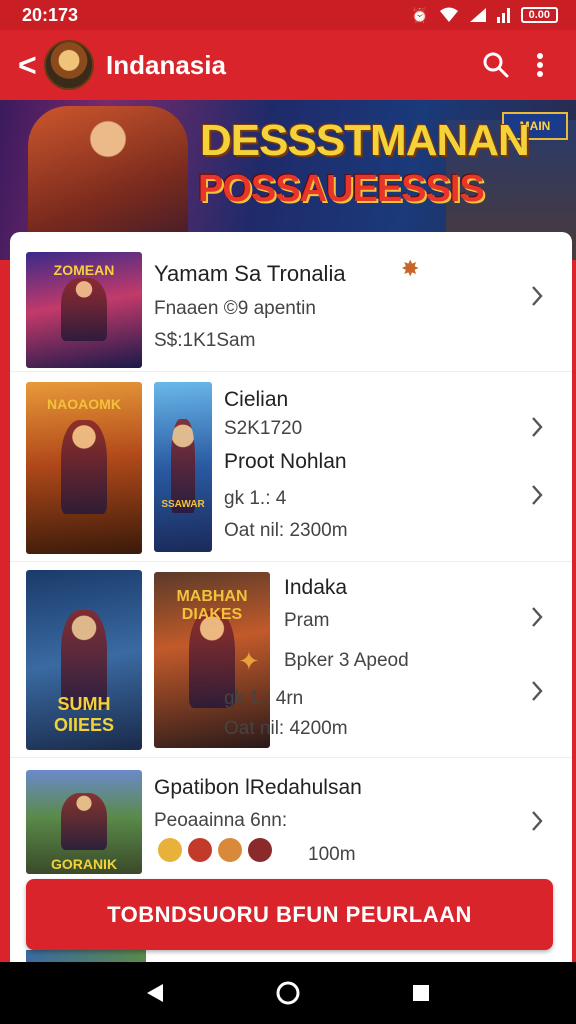 The image size is (576, 1024). I want to click on status-time: 20:173, so click(50, 14).